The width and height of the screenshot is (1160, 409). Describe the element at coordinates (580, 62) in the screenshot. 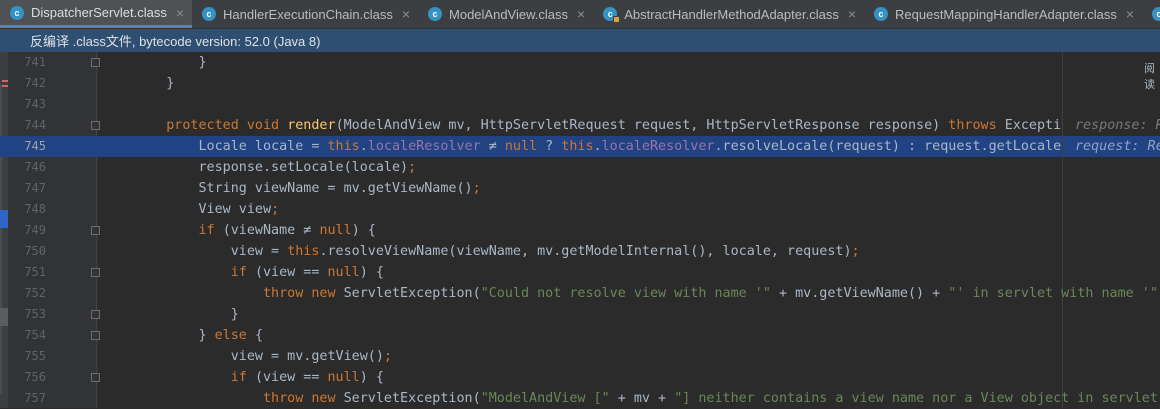

I see `code-line: 741 }` at that location.